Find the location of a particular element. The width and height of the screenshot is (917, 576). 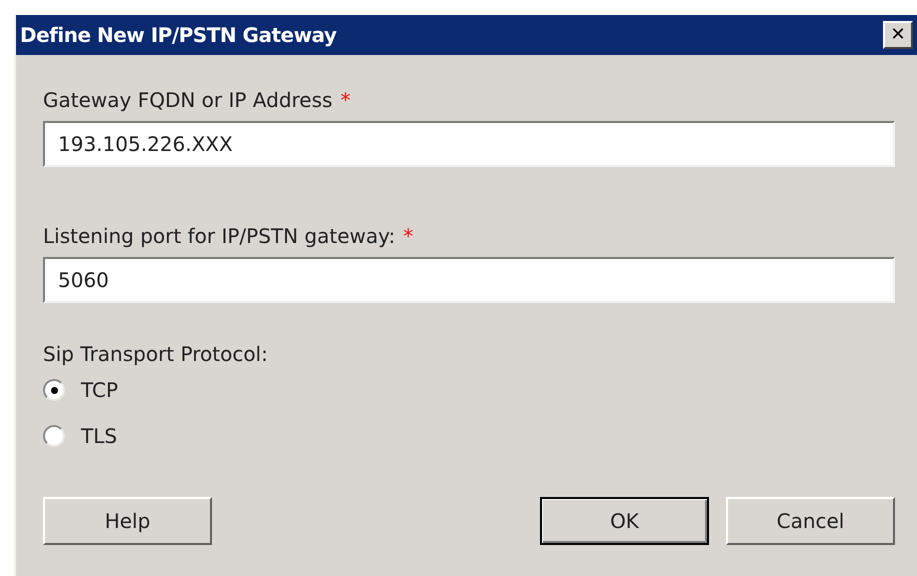

dialog-button: Cancel is located at coordinates (810, 521).